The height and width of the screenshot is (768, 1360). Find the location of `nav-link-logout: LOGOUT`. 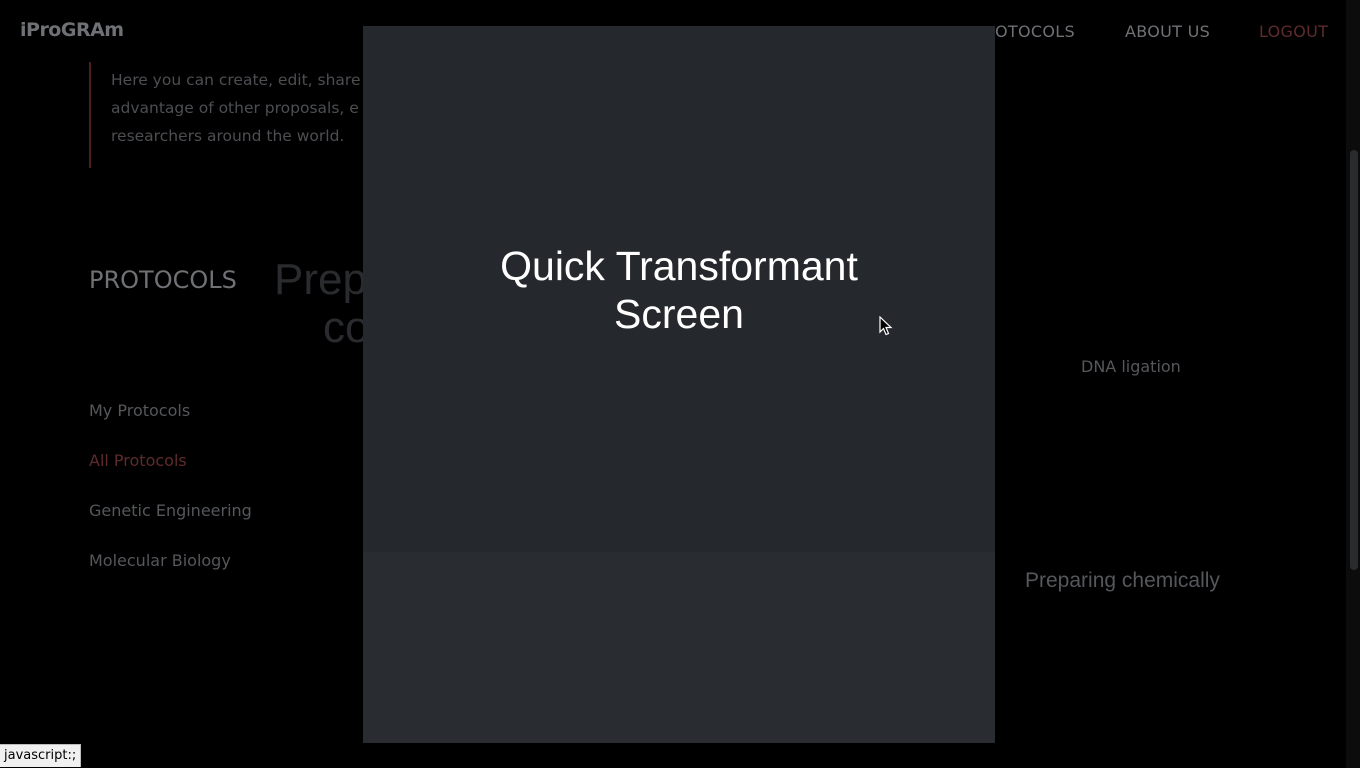

nav-link-logout: LOGOUT is located at coordinates (1293, 31).